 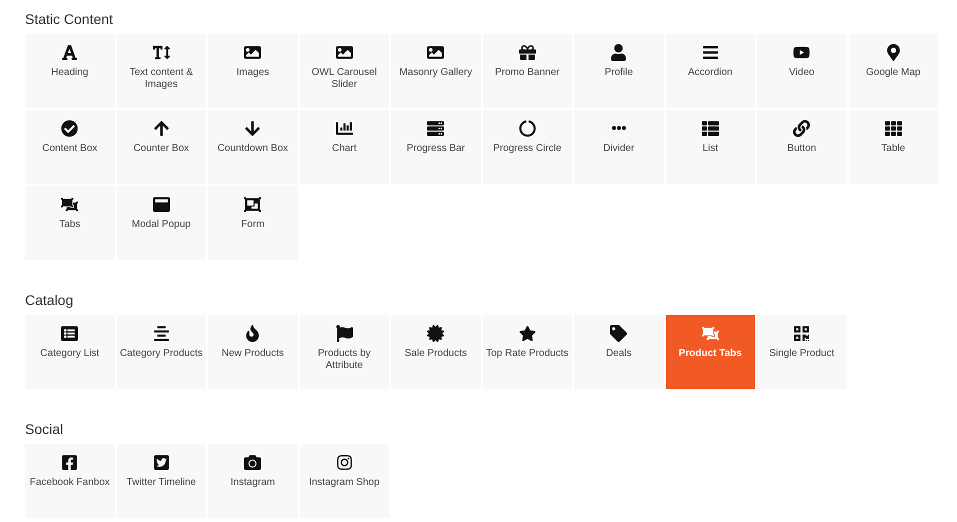 What do you see at coordinates (435, 147) in the screenshot?
I see `widget-tile: Progress Bar` at bounding box center [435, 147].